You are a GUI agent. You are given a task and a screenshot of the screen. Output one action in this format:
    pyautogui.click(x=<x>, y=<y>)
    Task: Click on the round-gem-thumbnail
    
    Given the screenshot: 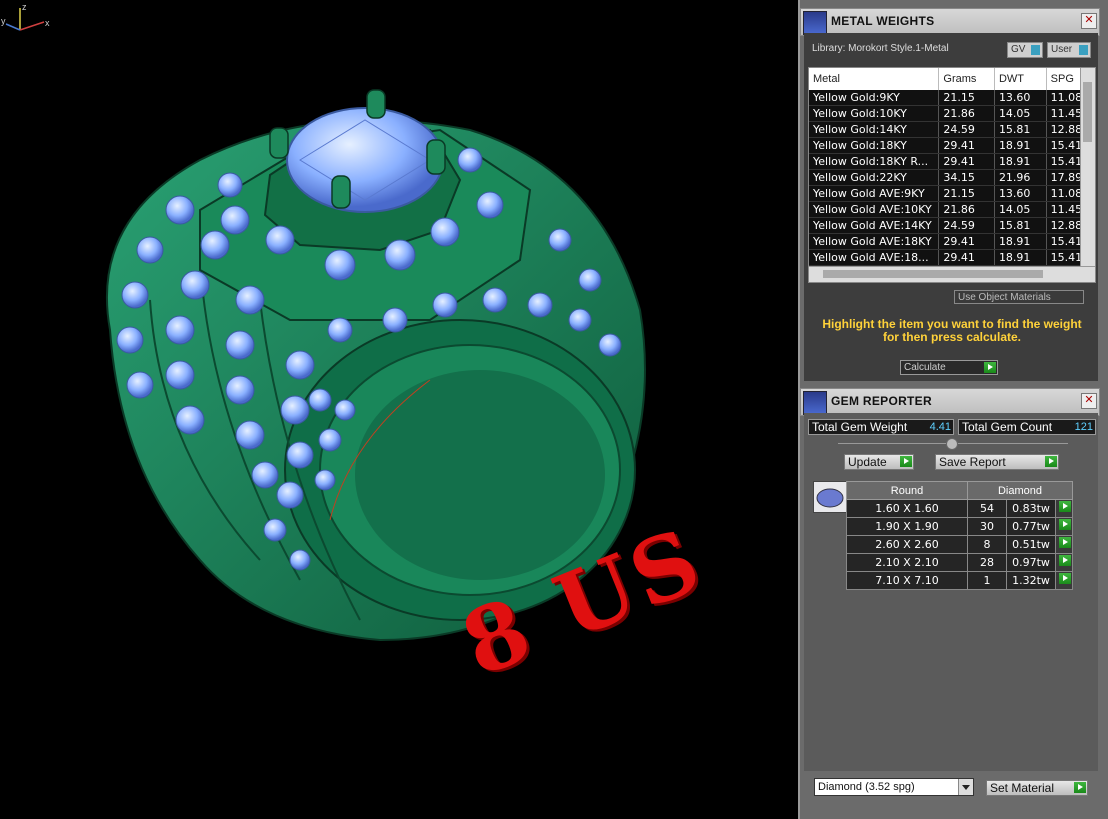 What is the action you would take?
    pyautogui.click(x=830, y=497)
    